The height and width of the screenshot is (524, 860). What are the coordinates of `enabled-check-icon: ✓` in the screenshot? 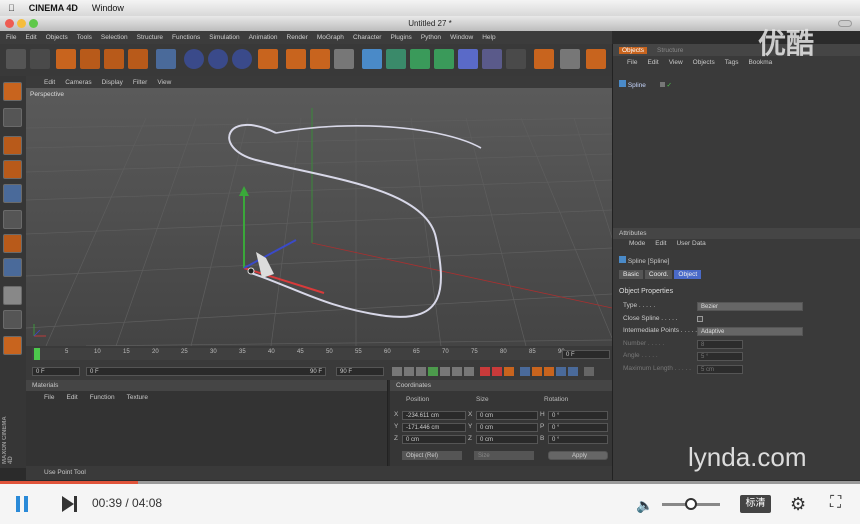 It's located at (669, 85).